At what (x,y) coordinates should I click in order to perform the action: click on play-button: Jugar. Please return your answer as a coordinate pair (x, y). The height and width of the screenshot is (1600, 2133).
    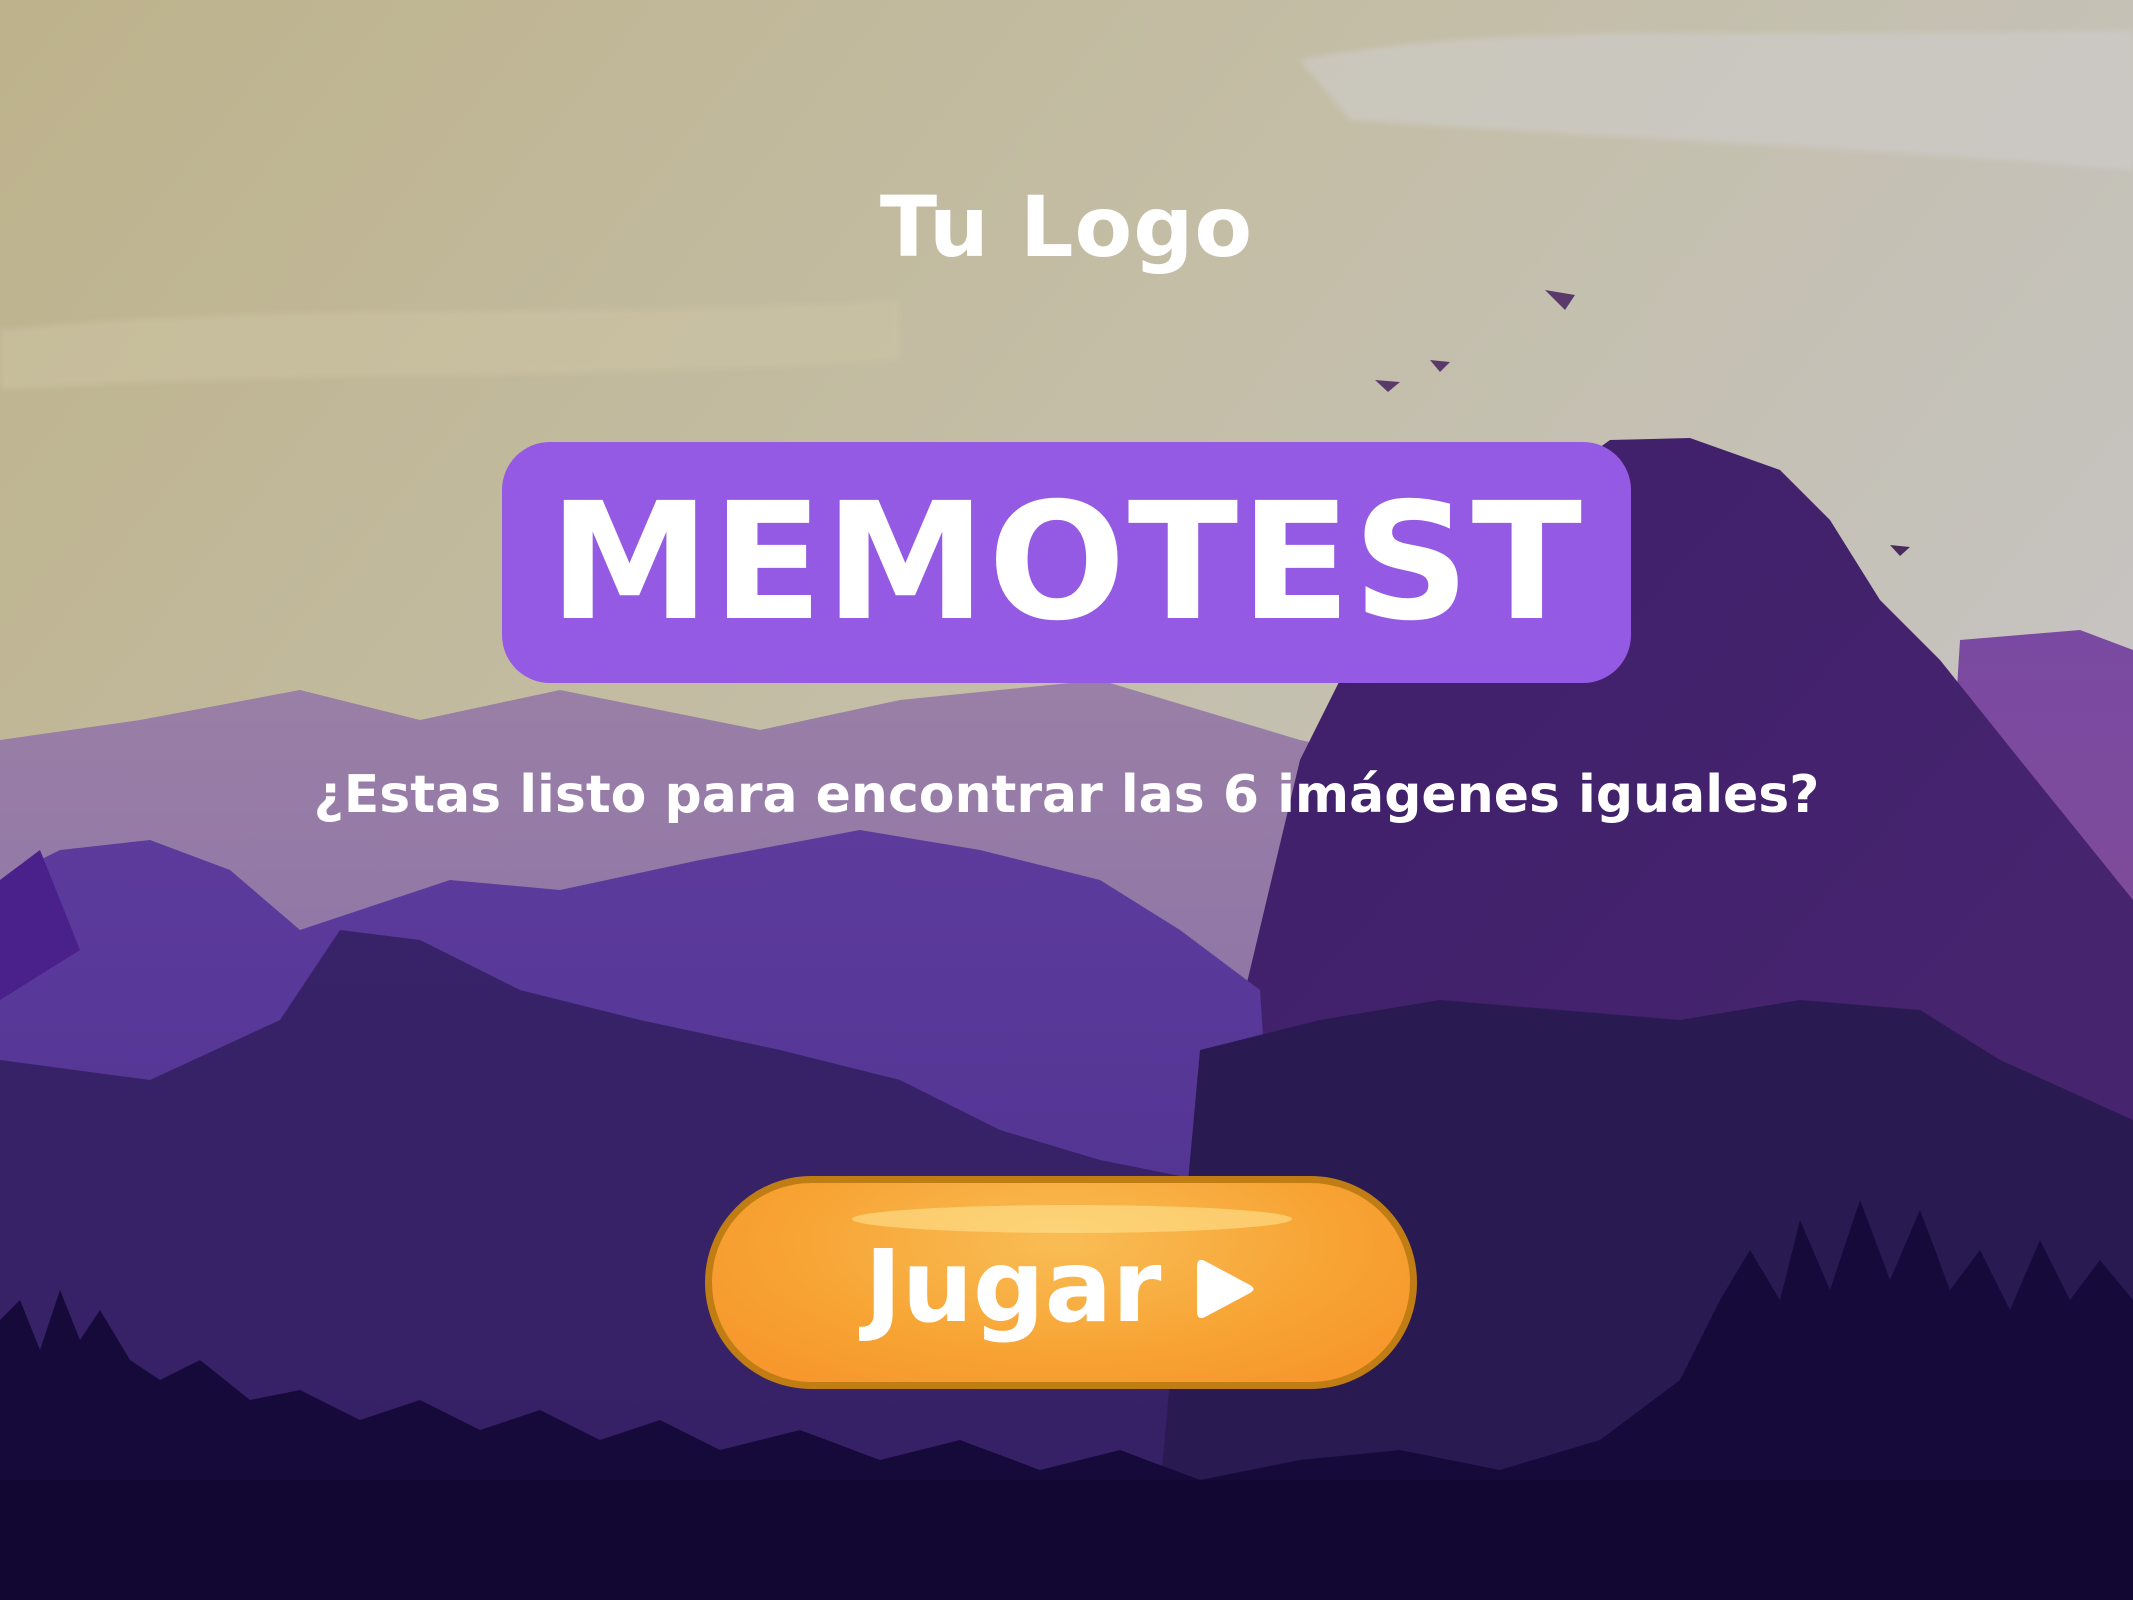
    Looking at the image, I should click on (1061, 1282).